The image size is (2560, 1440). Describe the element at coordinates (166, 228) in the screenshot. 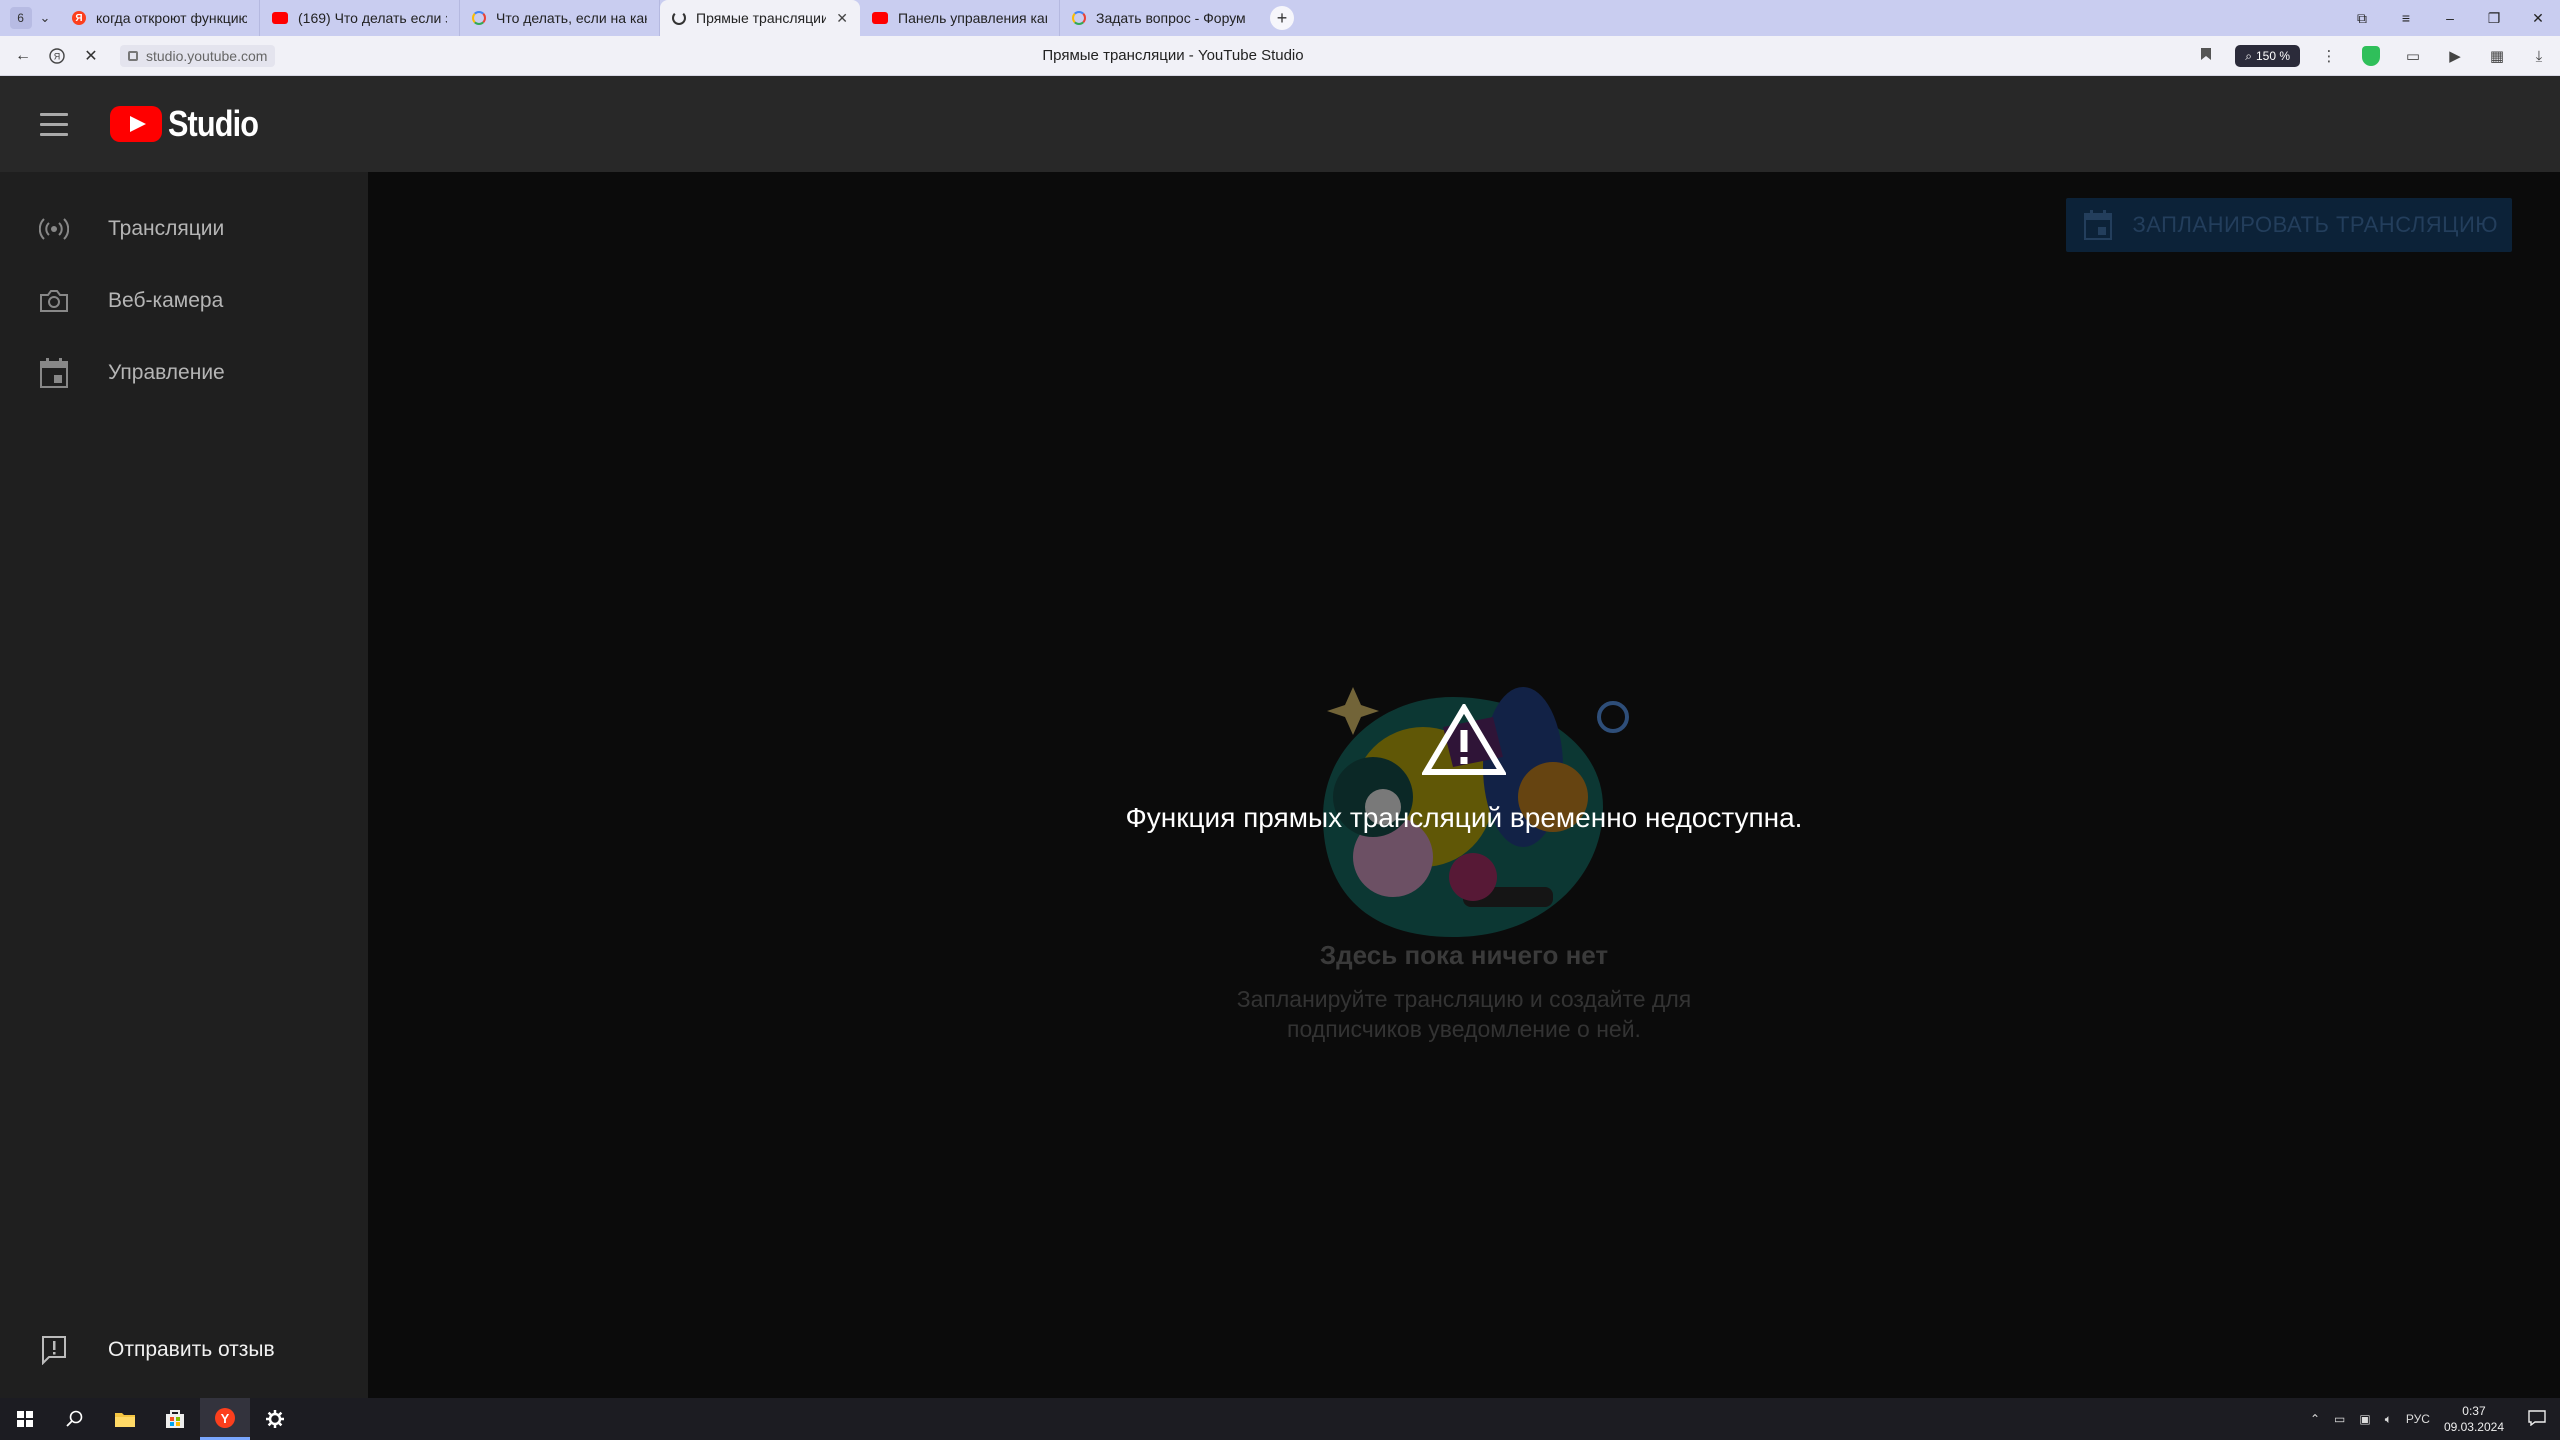

I see `sidebar-item-label: Трансляции` at that location.